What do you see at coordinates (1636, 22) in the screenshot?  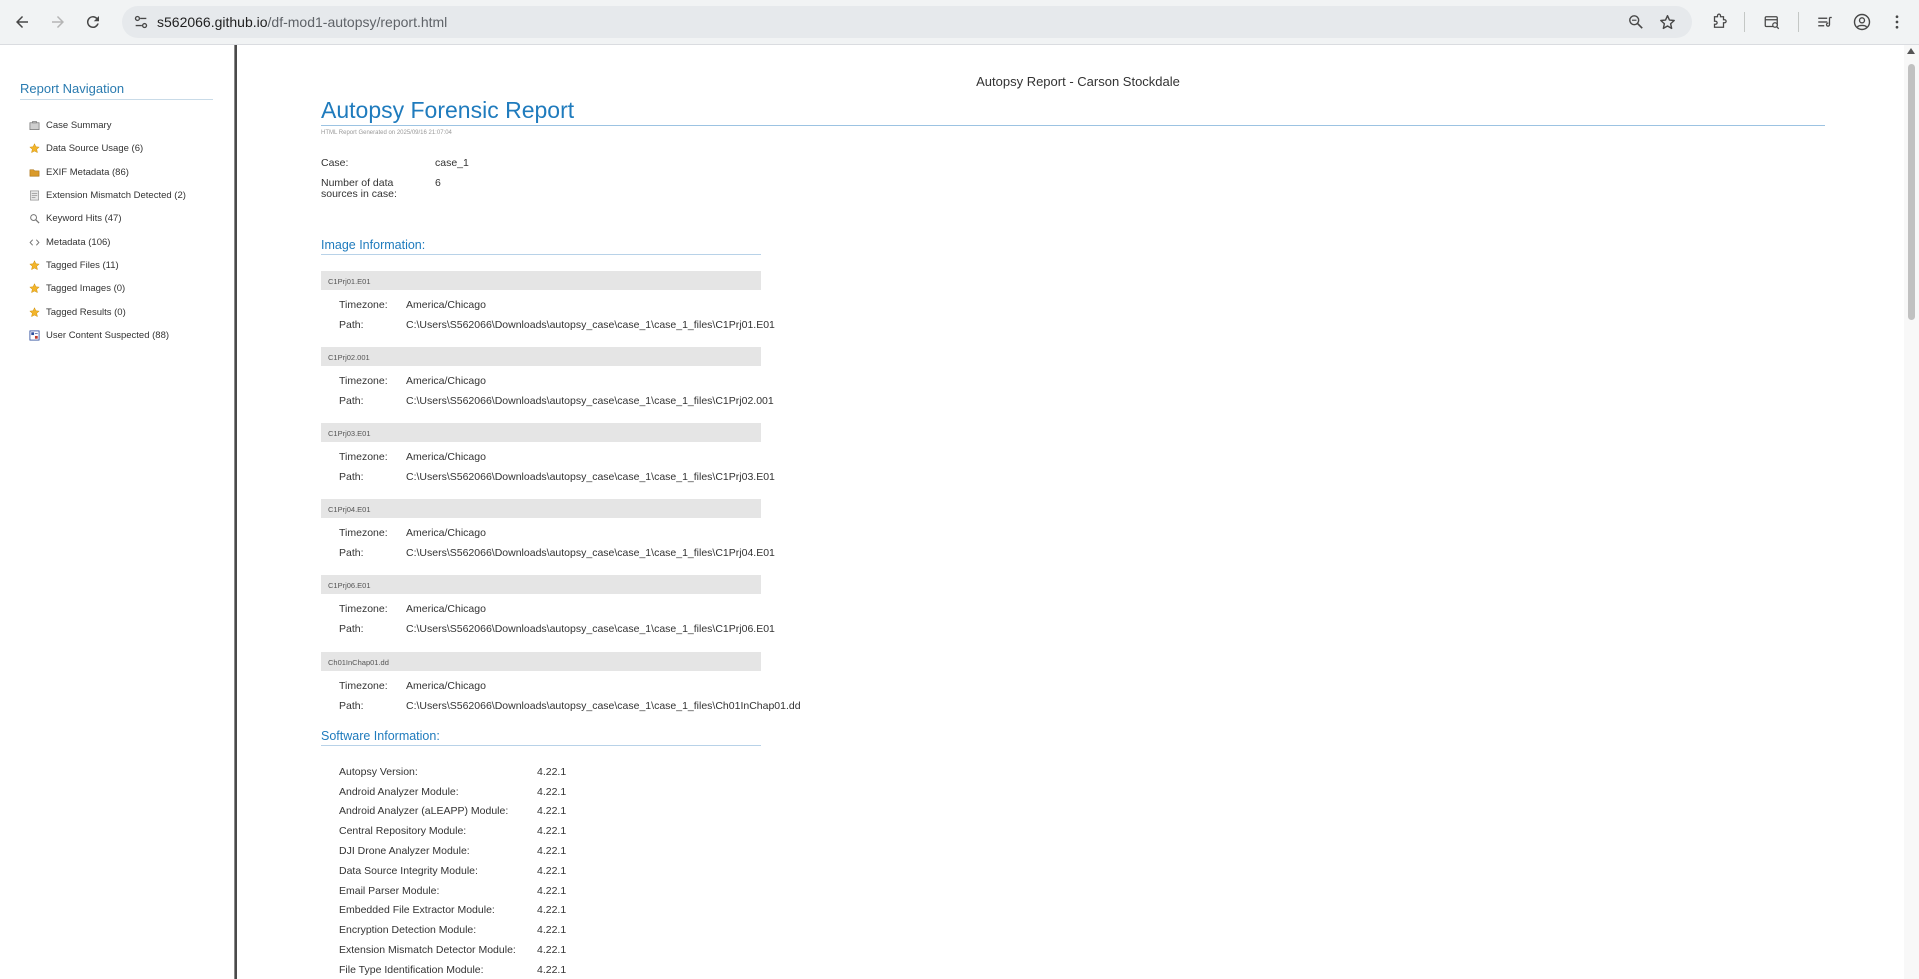 I see `zoom-icon` at bounding box center [1636, 22].